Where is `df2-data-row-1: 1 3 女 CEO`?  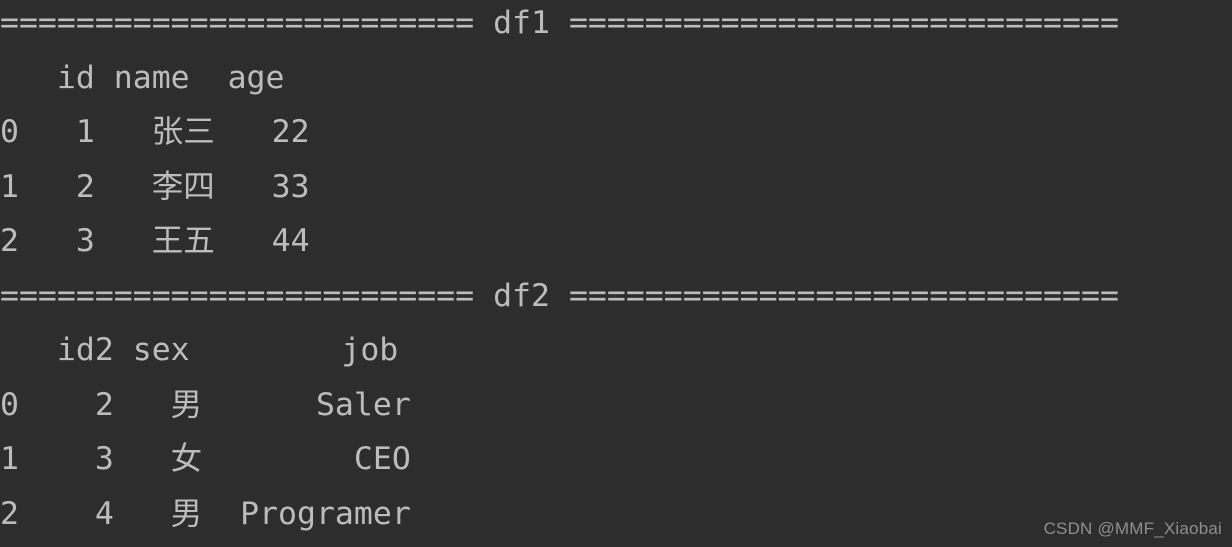 df2-data-row-1: 1 3 女 CEO is located at coordinates (205, 459).